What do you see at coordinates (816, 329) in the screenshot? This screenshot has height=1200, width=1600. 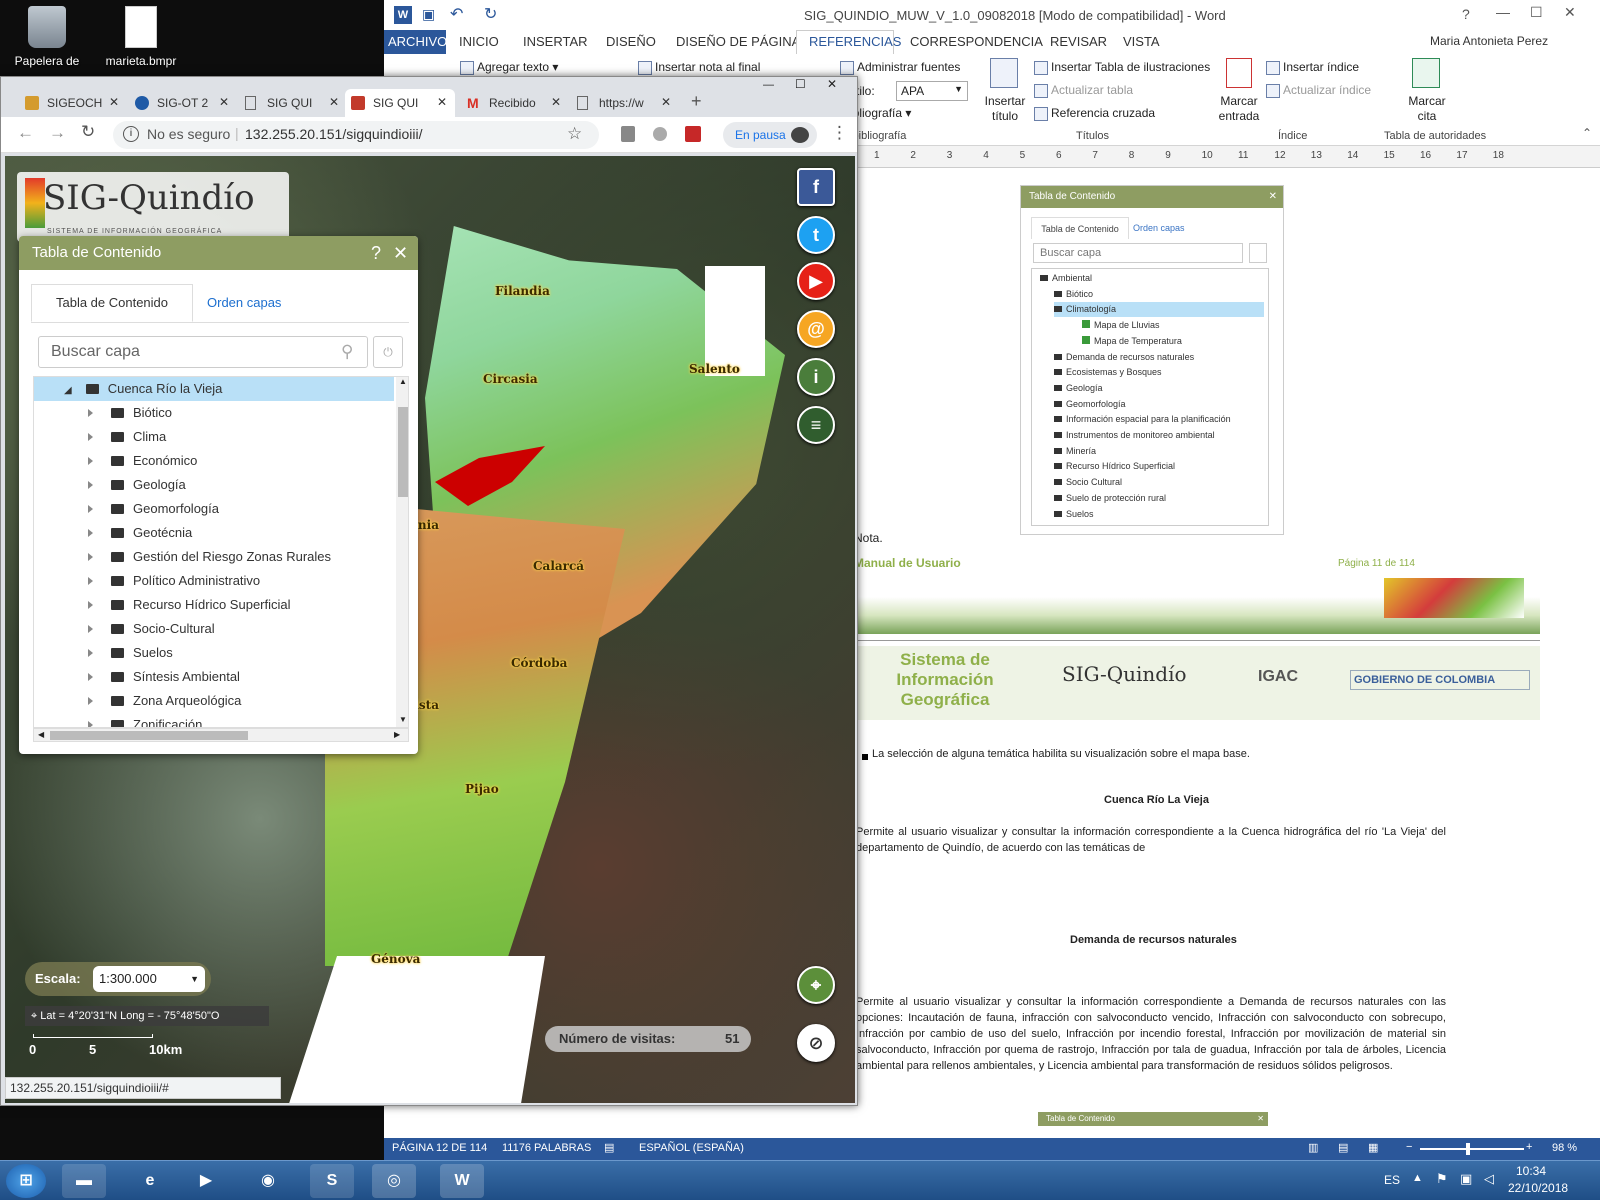 I see `web-icon: @` at bounding box center [816, 329].